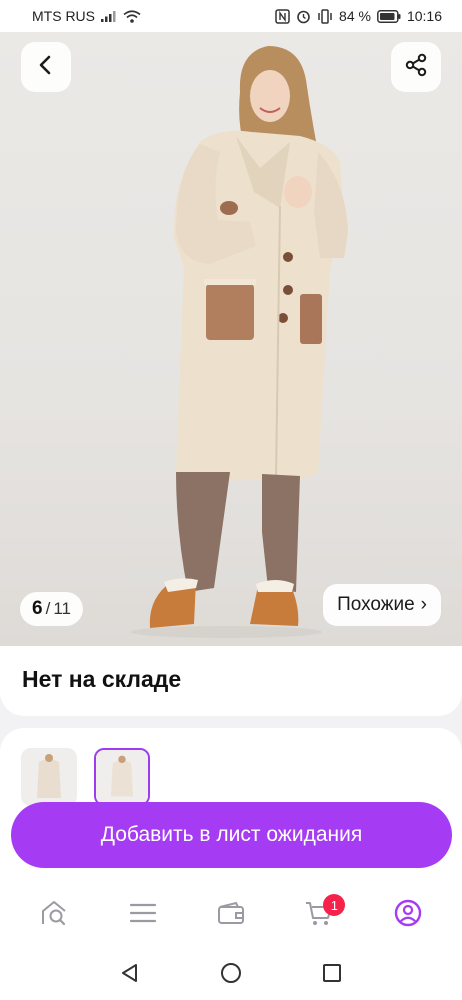 The width and height of the screenshot is (462, 1000). What do you see at coordinates (37, 608) in the screenshot?
I see `photo-counter-current: 6` at bounding box center [37, 608].